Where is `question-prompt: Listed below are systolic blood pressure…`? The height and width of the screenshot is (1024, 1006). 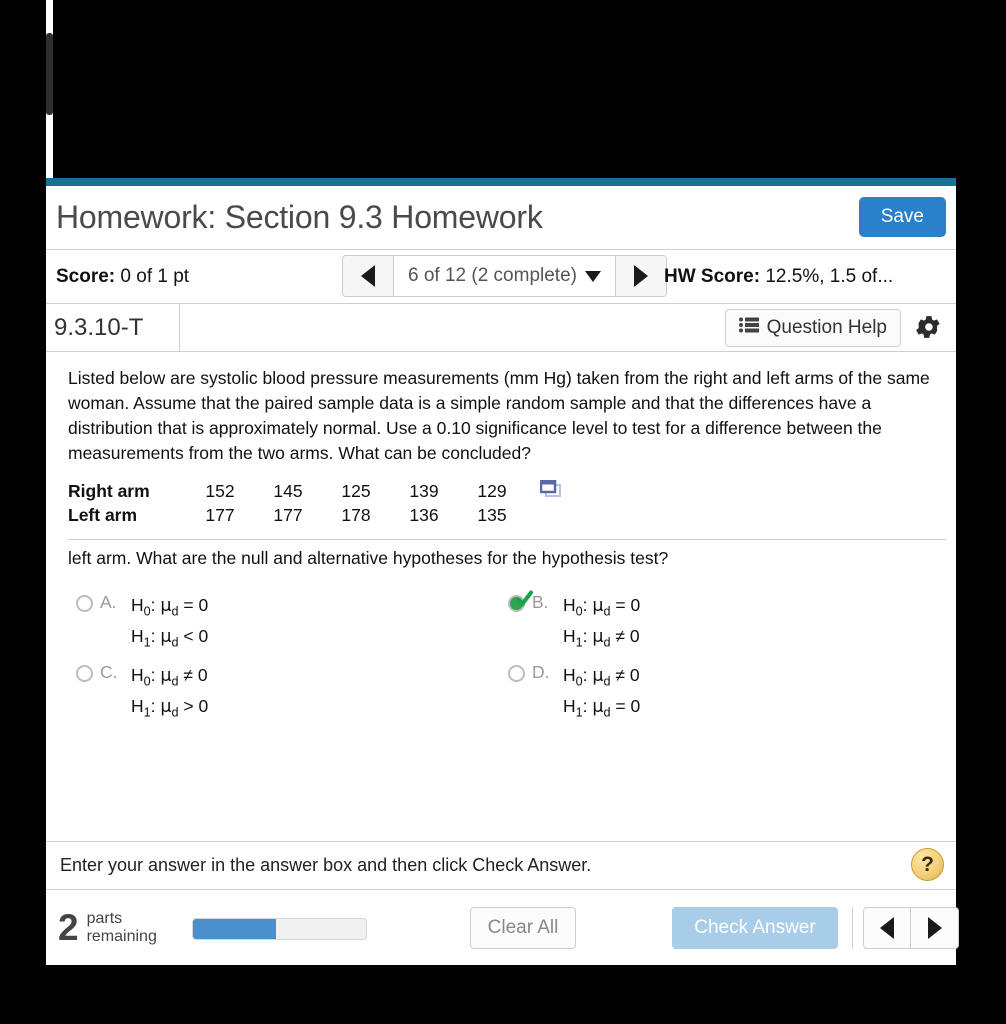
question-prompt: Listed below are systolic blood pressure… is located at coordinates (499, 415).